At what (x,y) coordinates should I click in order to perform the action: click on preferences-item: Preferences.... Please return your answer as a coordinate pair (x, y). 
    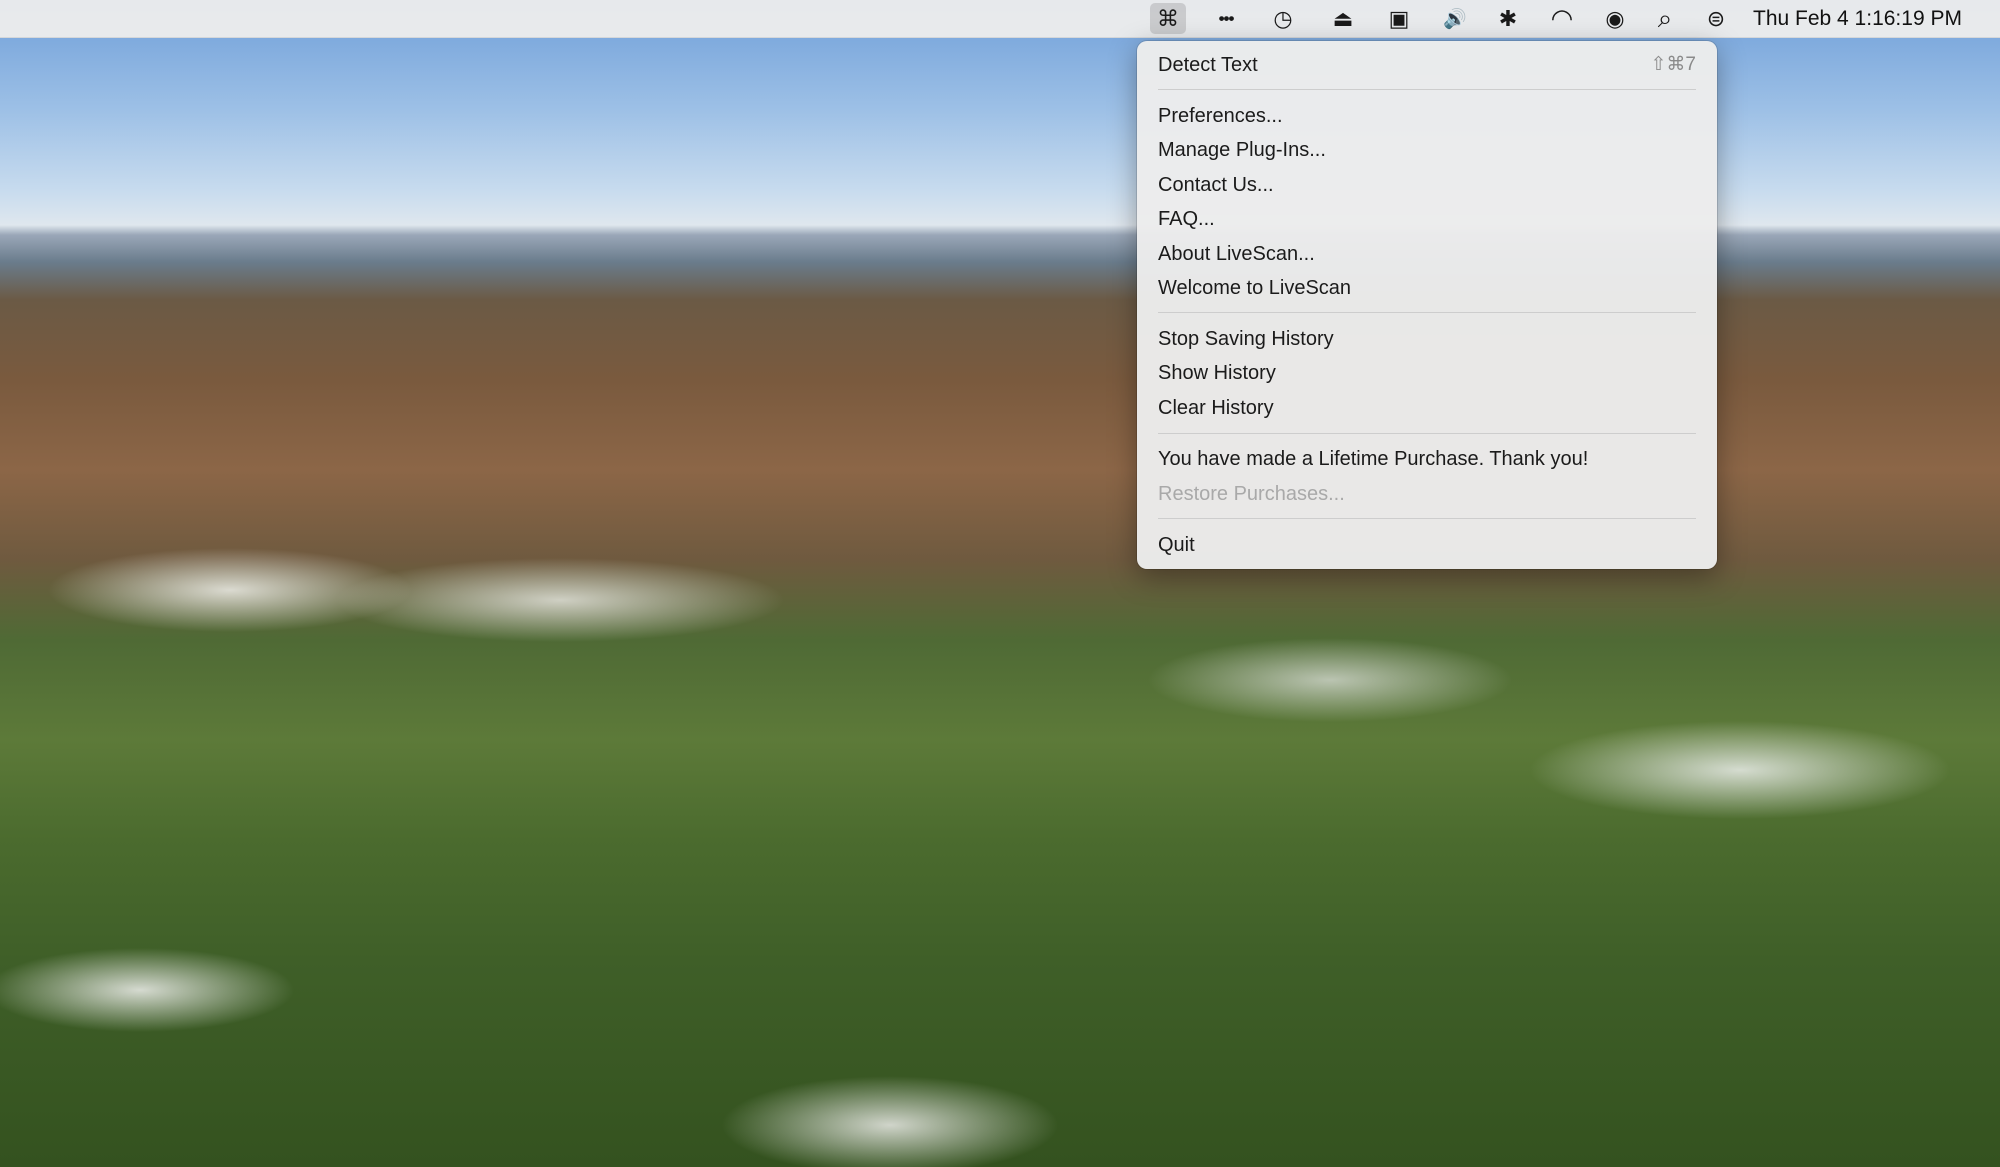
    Looking at the image, I should click on (1427, 116).